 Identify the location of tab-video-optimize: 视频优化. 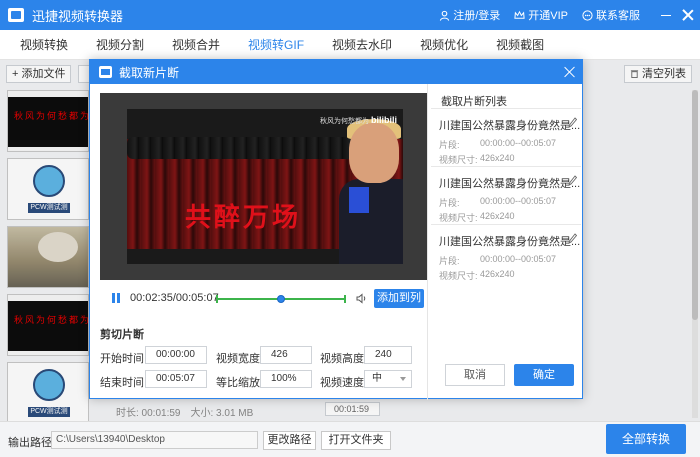
(444, 45).